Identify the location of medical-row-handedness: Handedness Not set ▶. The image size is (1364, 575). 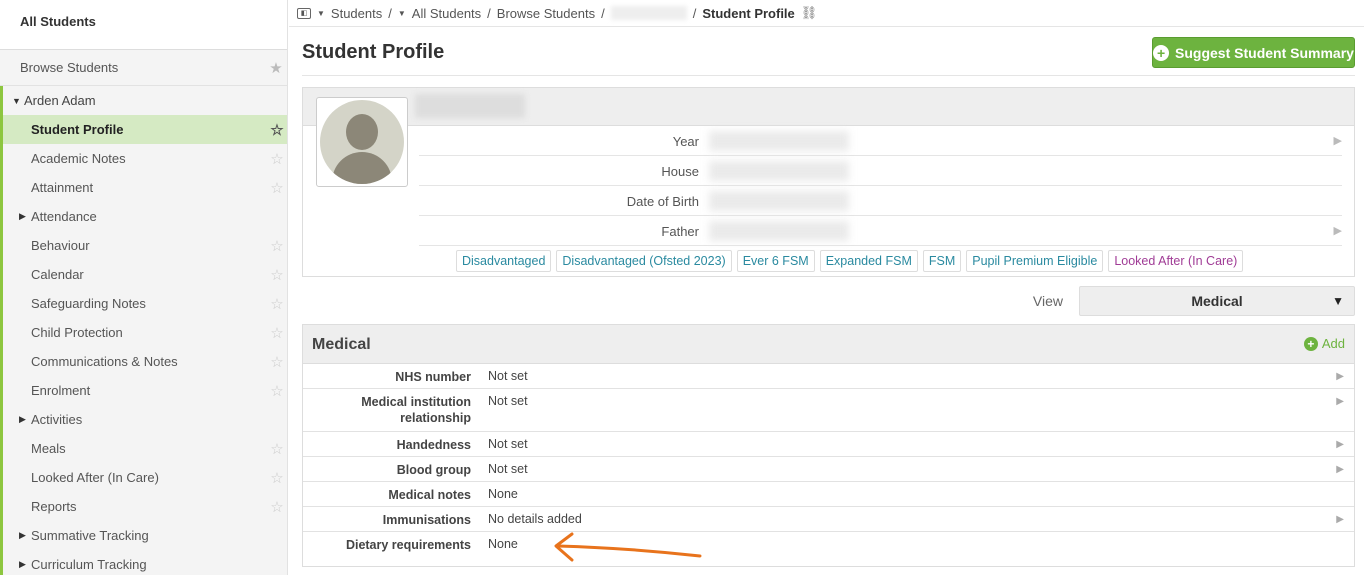
(828, 444).